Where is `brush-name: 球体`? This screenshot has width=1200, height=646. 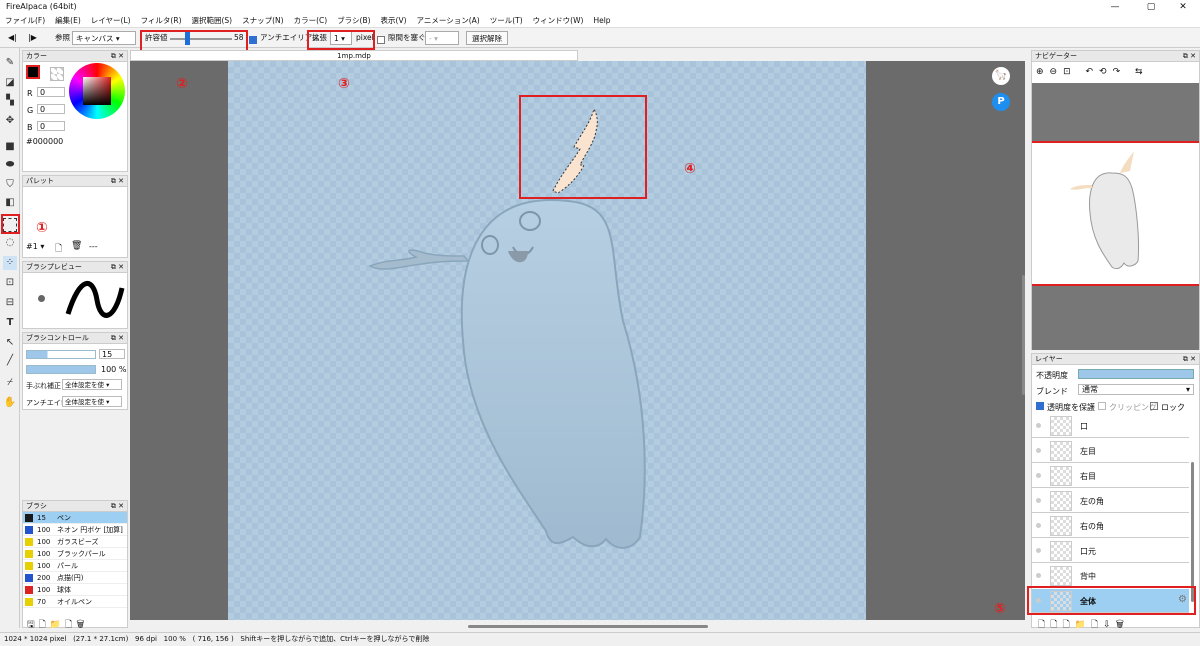 brush-name: 球体 is located at coordinates (64, 590).